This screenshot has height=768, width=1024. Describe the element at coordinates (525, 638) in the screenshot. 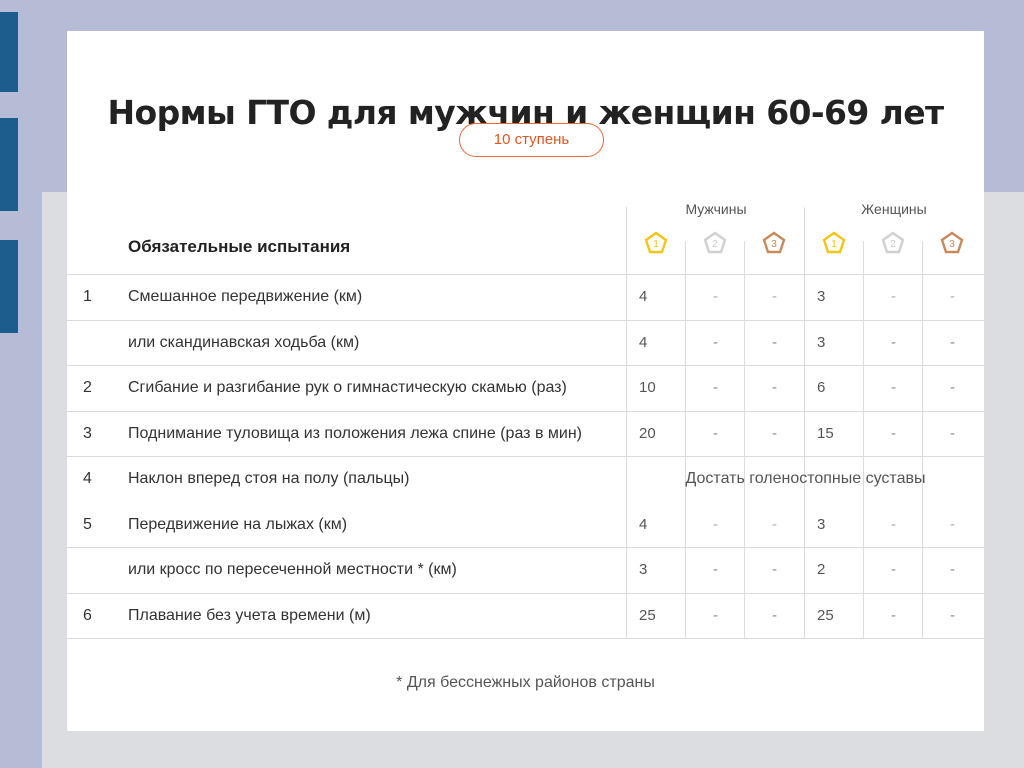

I see `row-divider` at that location.